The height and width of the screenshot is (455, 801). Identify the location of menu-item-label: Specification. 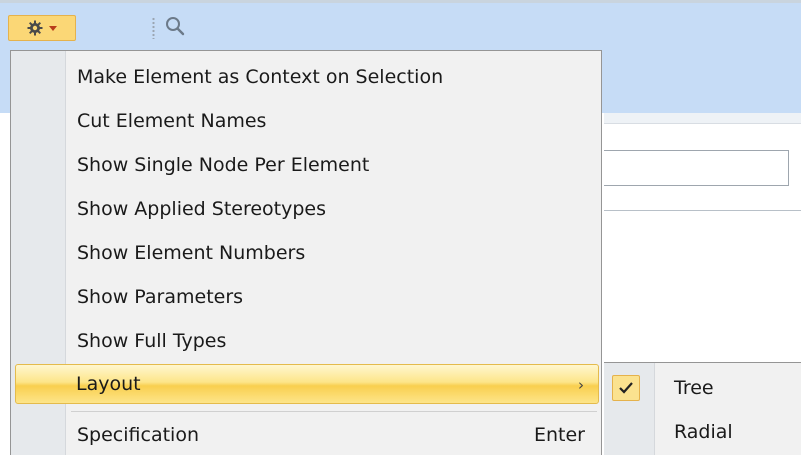
(138, 435).